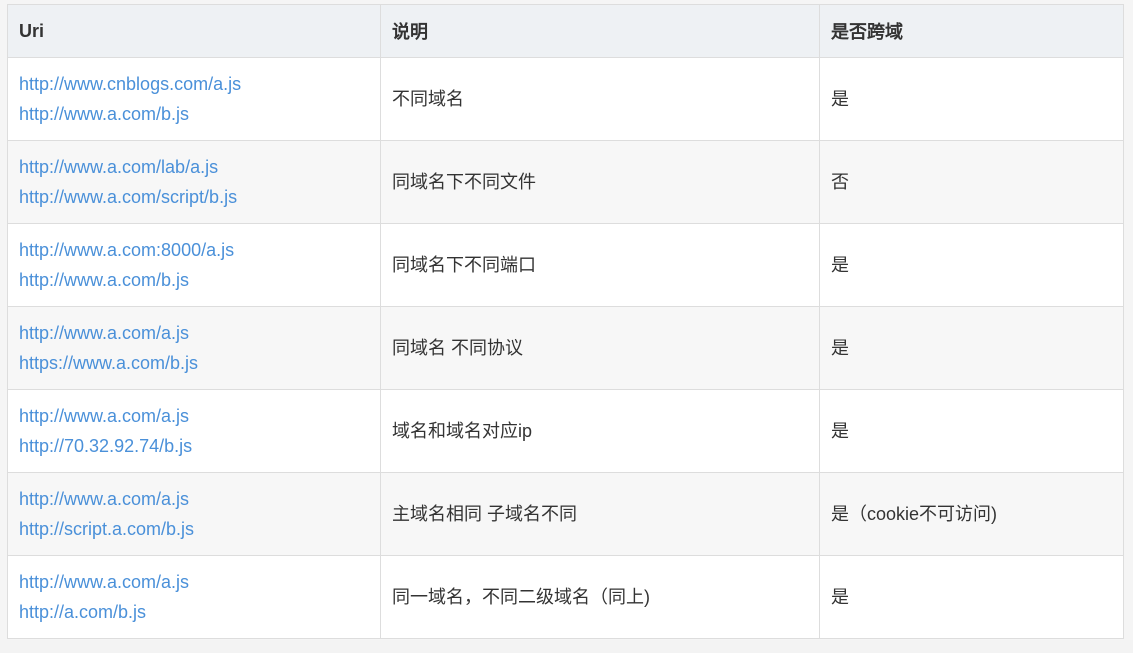  Describe the element at coordinates (521, 597) in the screenshot. I see `description-text: 同一域名，不同二级域名（同上)` at that location.